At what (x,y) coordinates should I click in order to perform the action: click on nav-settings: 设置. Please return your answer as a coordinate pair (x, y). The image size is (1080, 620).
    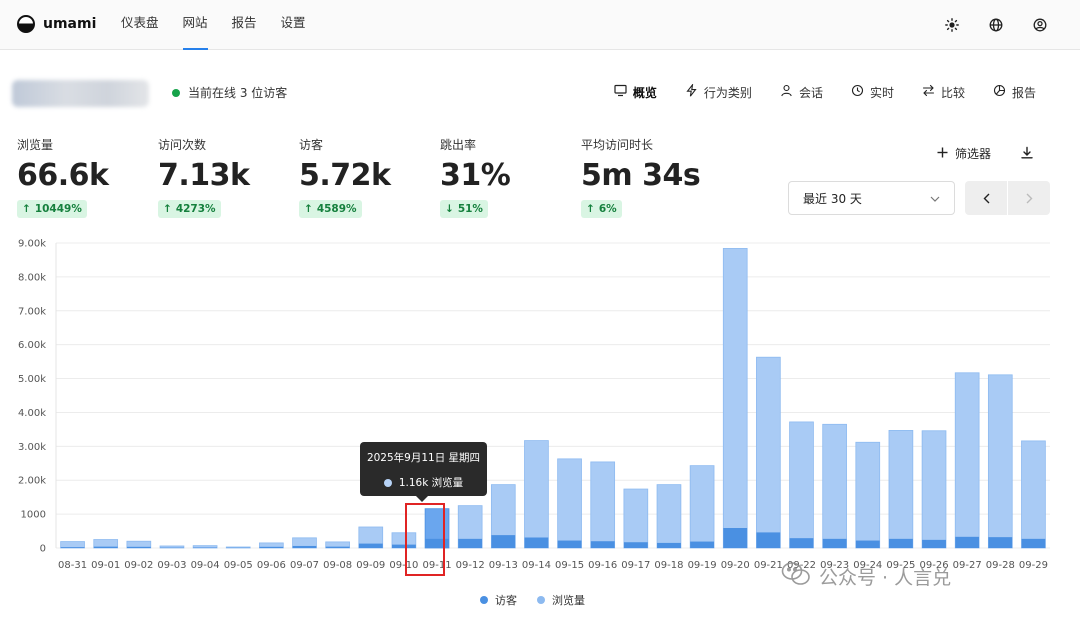
    Looking at the image, I should click on (293, 25).